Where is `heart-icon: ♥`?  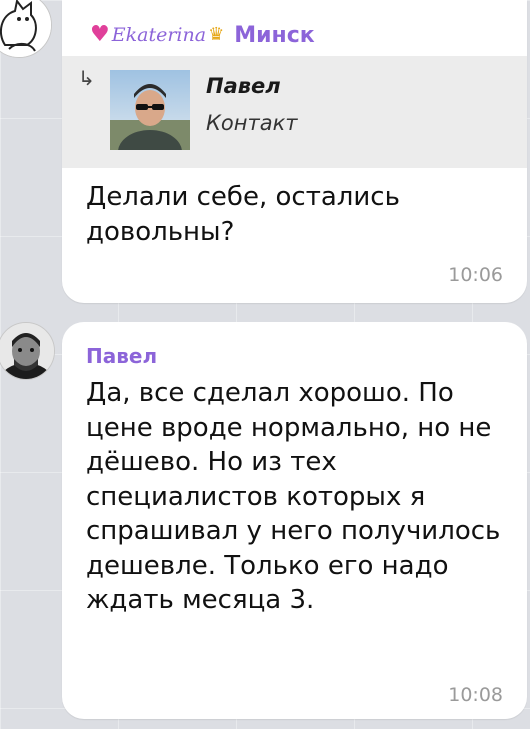
heart-icon: ♥ is located at coordinates (100, 34).